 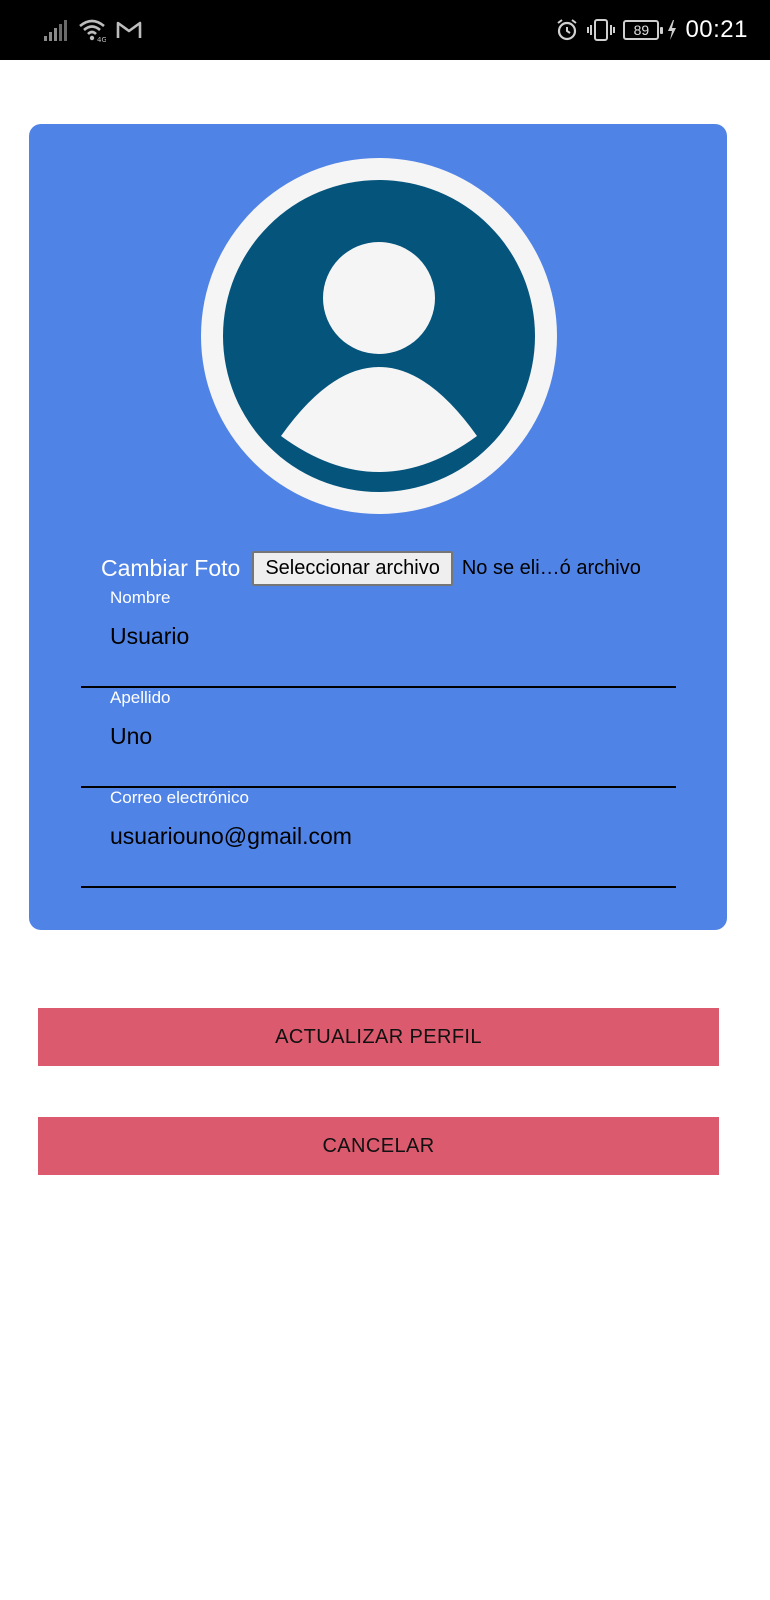 What do you see at coordinates (140, 597) in the screenshot?
I see `first-name-label: Nombre` at bounding box center [140, 597].